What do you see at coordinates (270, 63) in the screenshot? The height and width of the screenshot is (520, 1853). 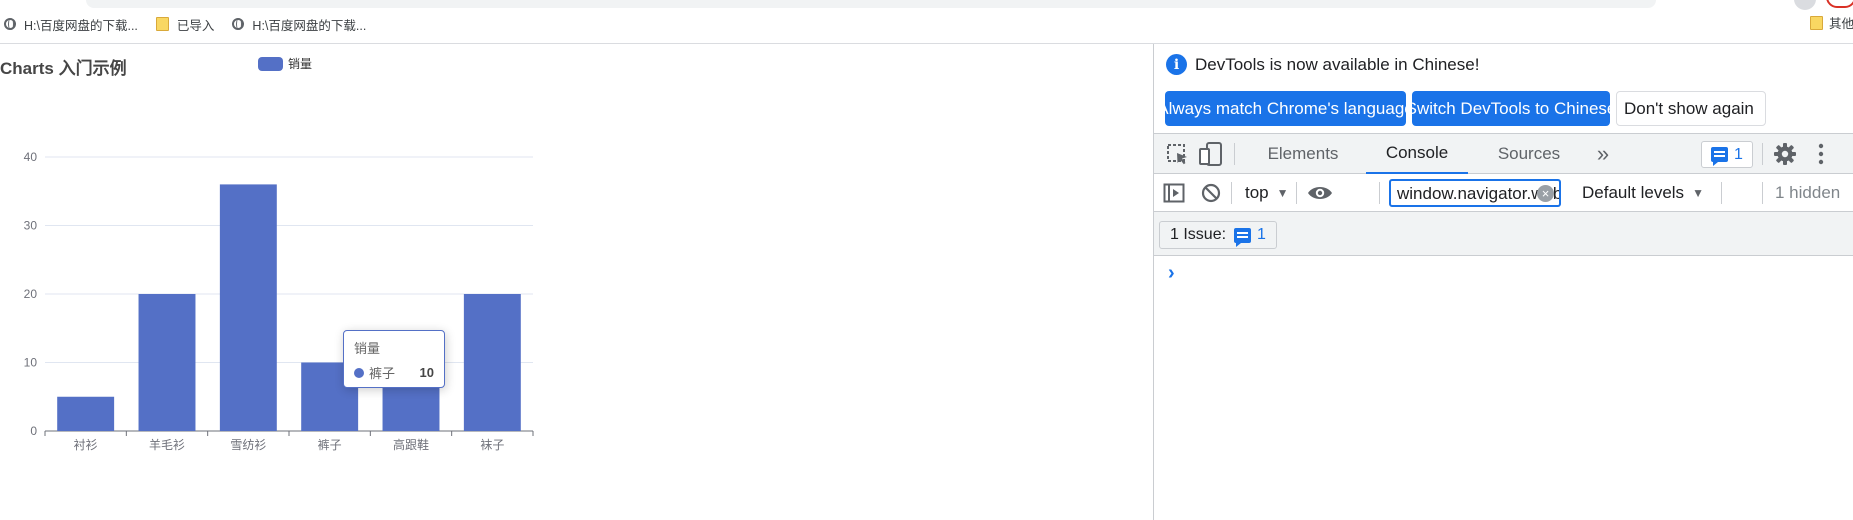 I see `legend-swatch` at bounding box center [270, 63].